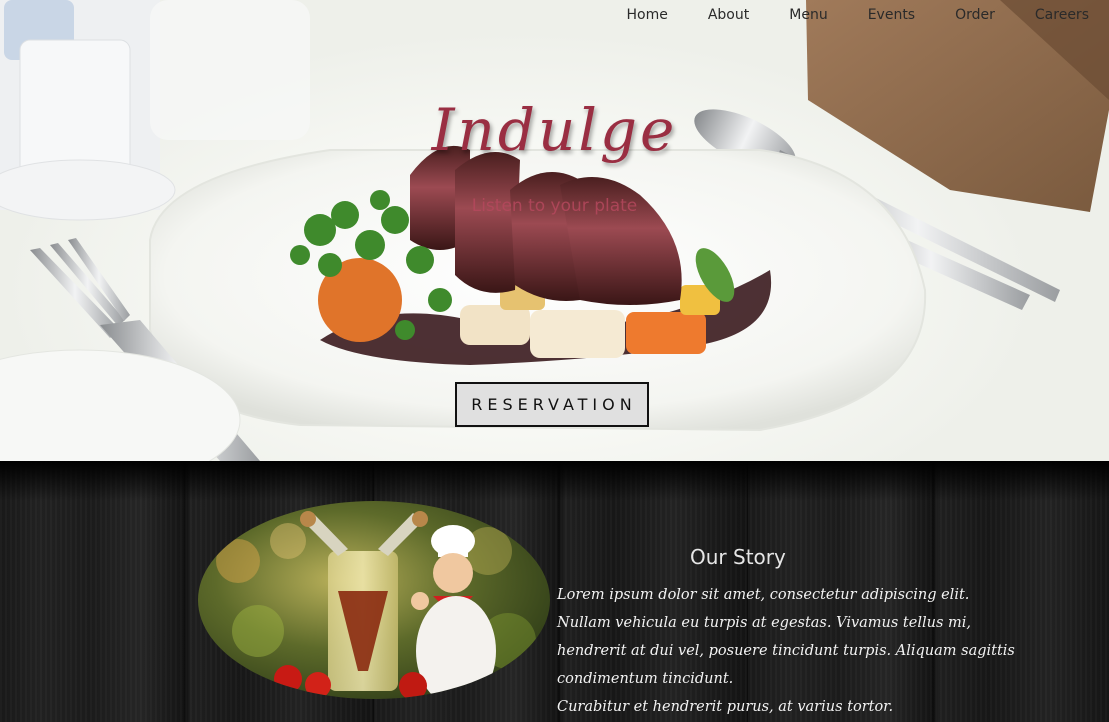 The width and height of the screenshot is (1109, 722). What do you see at coordinates (554, 130) in the screenshot?
I see `hero-title: Indulge` at bounding box center [554, 130].